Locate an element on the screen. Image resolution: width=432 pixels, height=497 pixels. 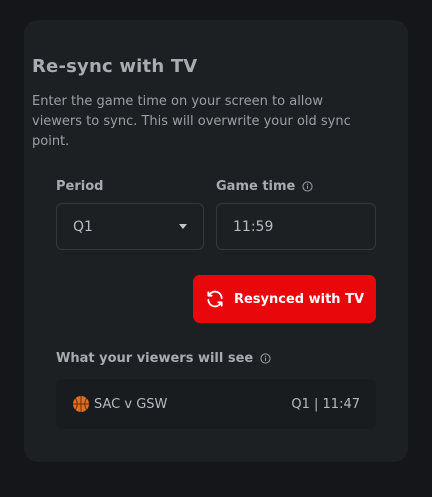
period-select: Q1 is located at coordinates (130, 226).